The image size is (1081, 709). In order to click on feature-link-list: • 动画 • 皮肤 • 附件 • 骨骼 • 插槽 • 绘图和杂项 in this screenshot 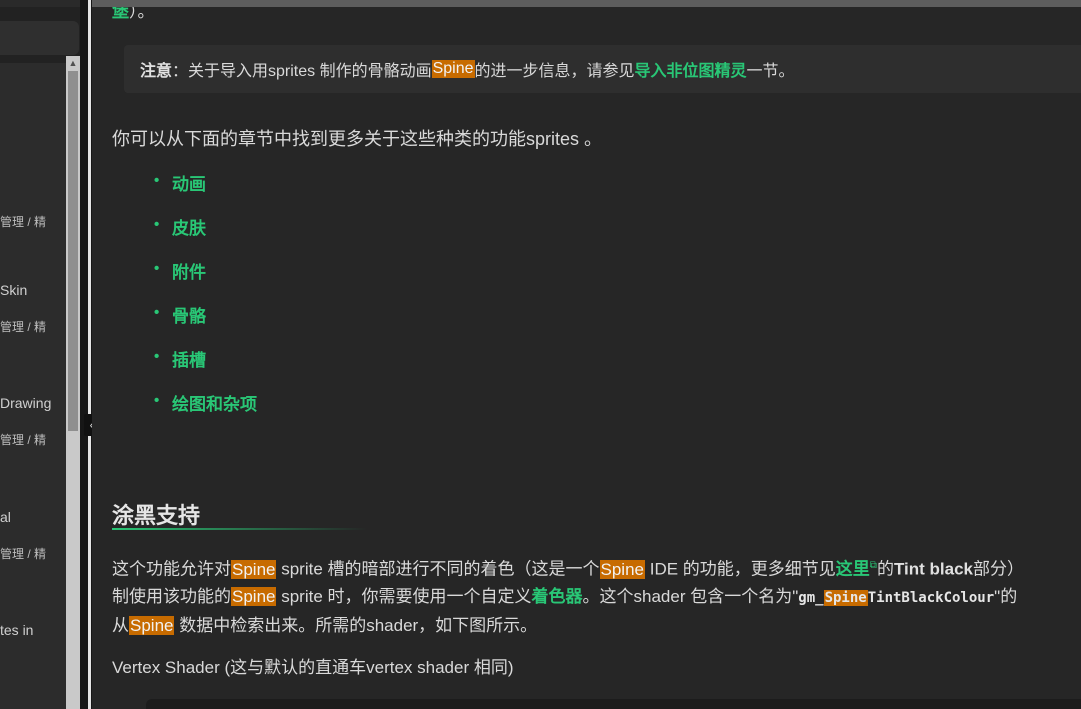, I will do `click(205, 302)`.